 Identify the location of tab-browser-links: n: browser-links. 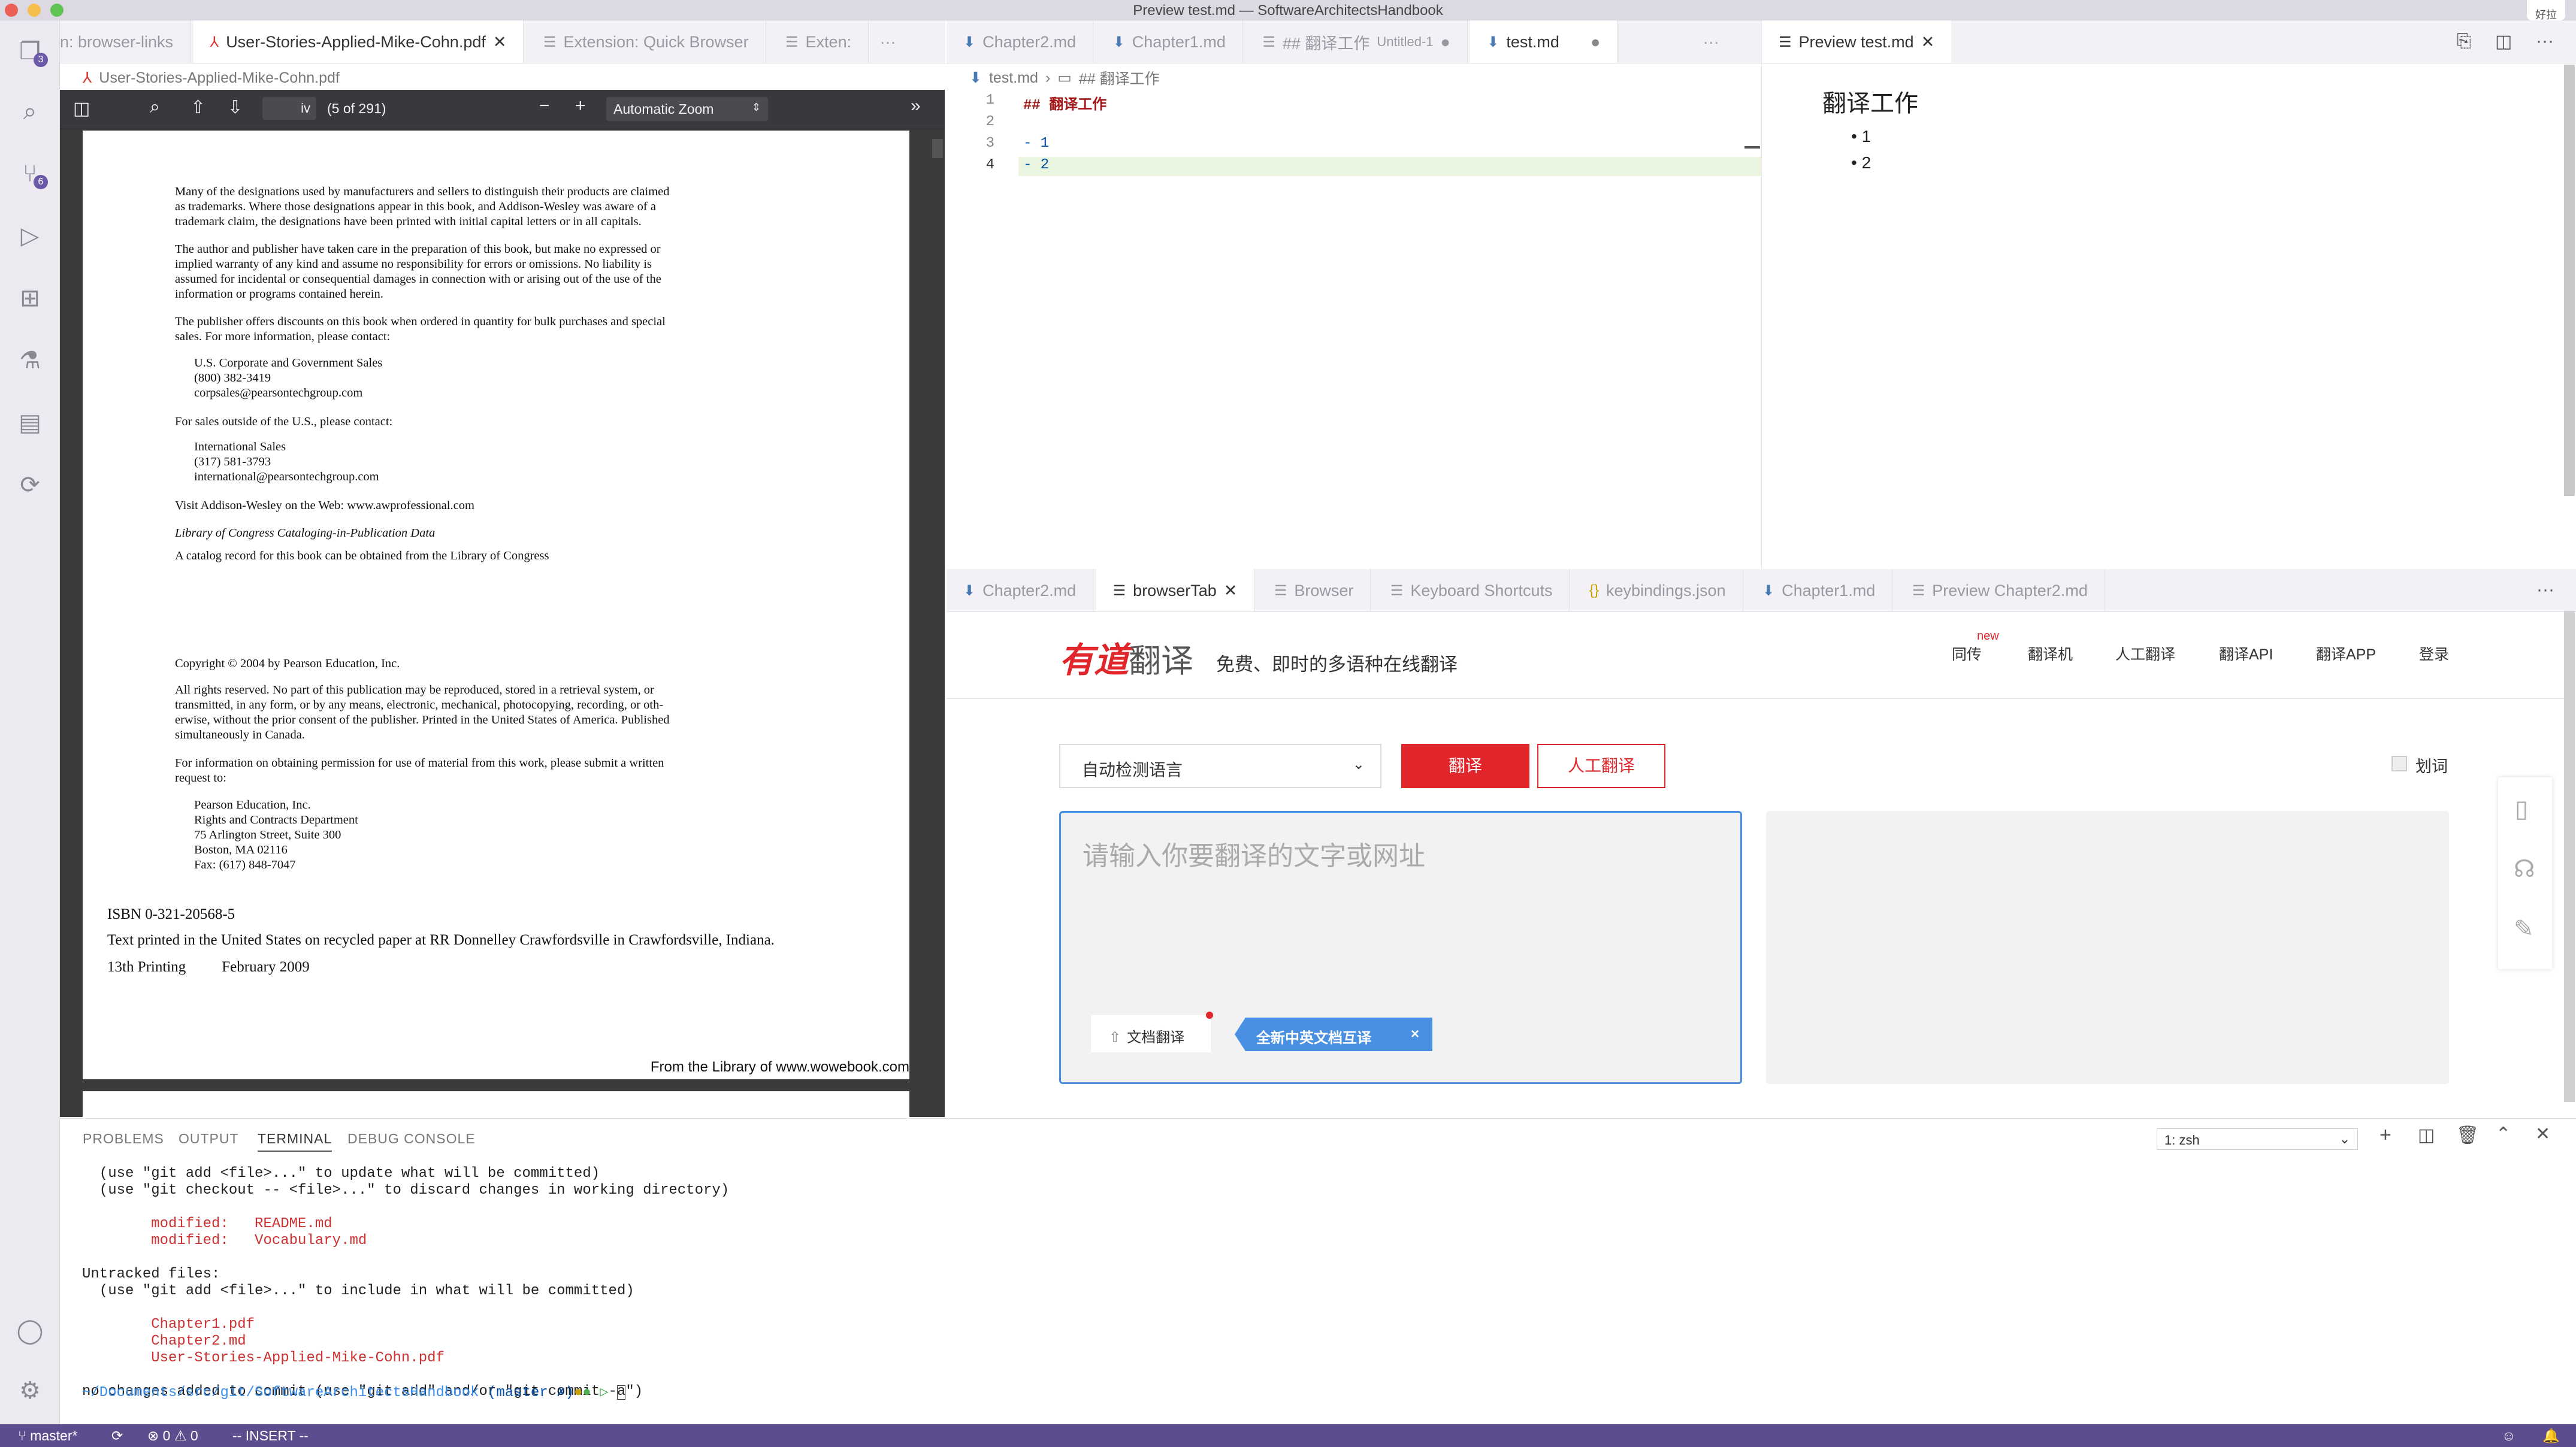
(125, 41).